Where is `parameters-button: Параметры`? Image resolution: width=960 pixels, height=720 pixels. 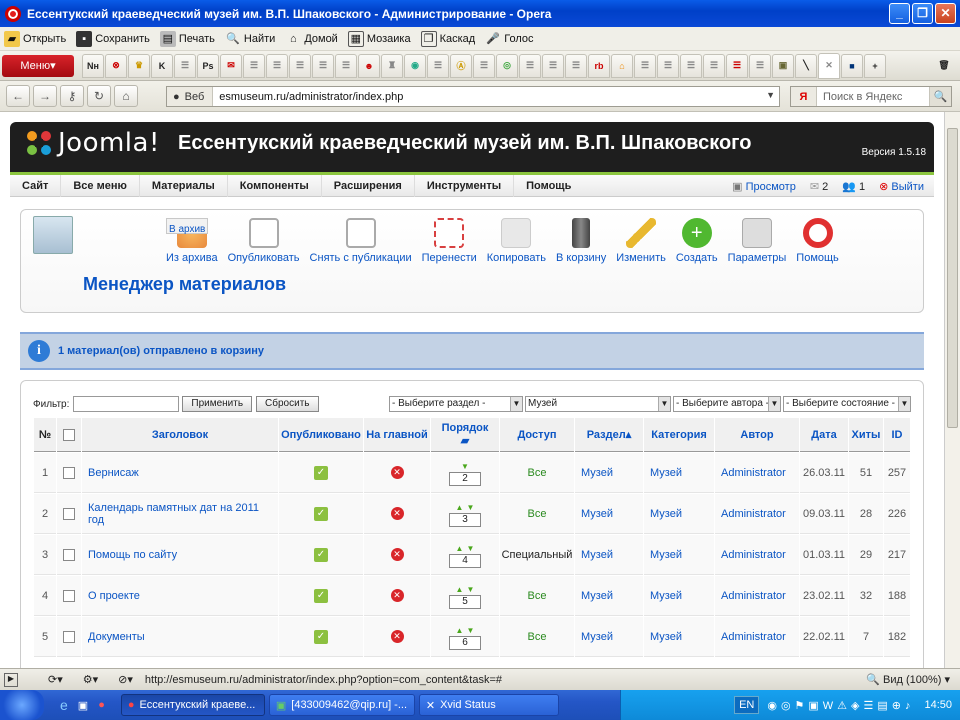 parameters-button: Параметры is located at coordinates (757, 241).